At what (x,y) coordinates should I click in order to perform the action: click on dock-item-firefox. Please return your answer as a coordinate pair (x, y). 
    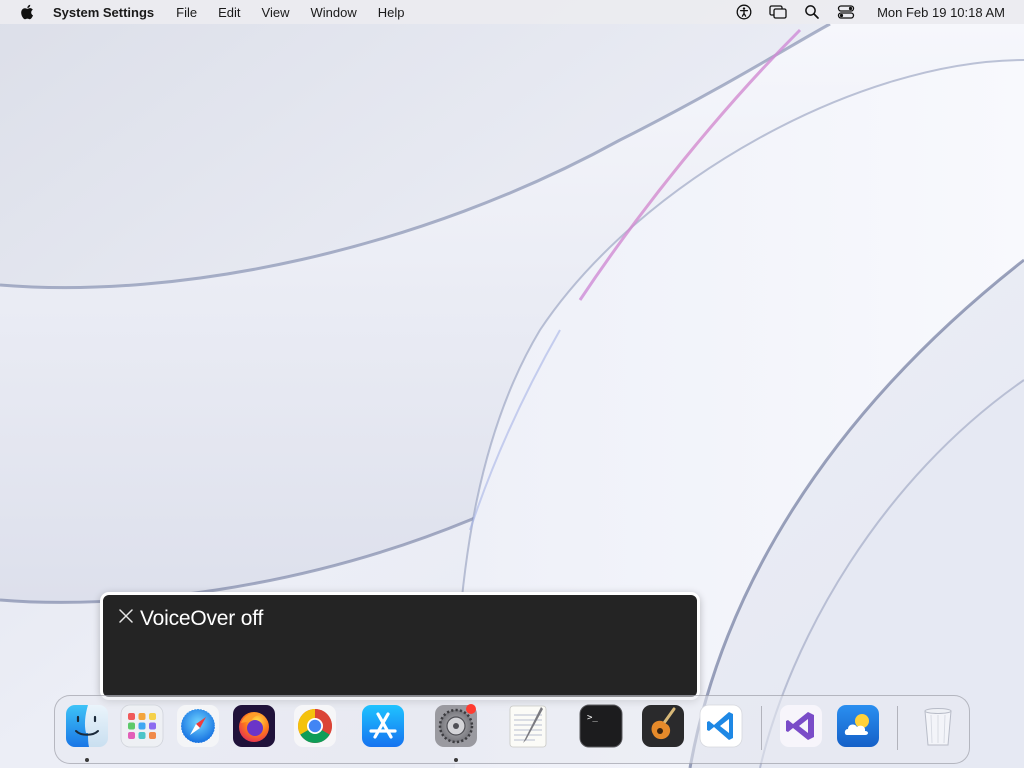
    Looking at the image, I should click on (254, 726).